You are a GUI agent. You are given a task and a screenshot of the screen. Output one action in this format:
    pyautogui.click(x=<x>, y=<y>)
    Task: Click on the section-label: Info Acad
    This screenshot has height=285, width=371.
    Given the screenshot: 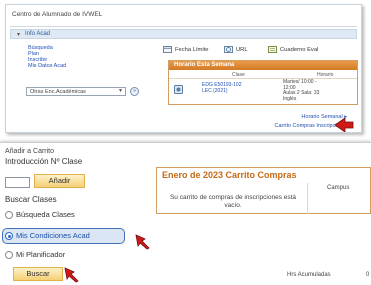 What is the action you would take?
    pyautogui.click(x=38, y=34)
    